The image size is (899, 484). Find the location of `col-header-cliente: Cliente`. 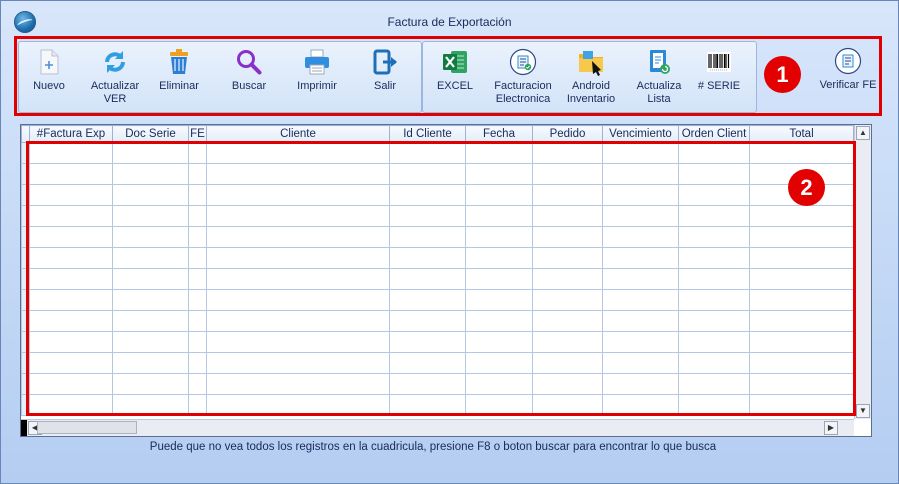

col-header-cliente: Cliente is located at coordinates (298, 134).